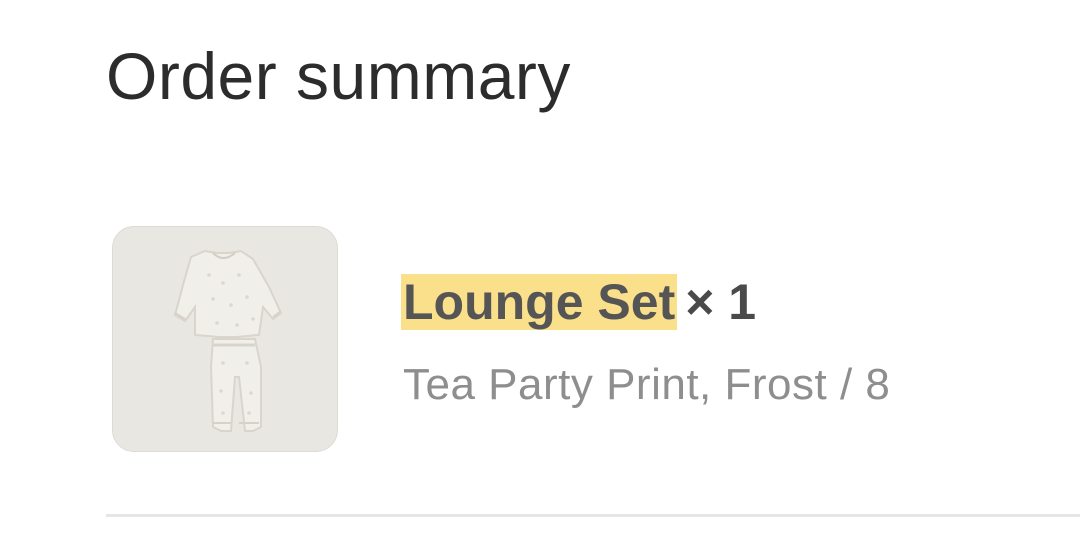 The image size is (1080, 542). Describe the element at coordinates (539, 302) in the screenshot. I see `product-name: Lounge Set` at that location.